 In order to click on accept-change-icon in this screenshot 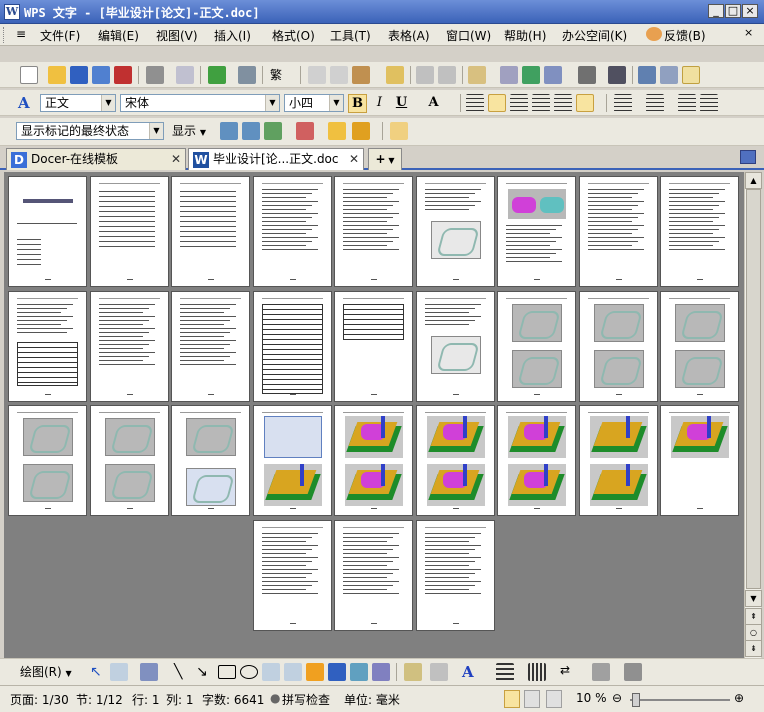, I will do `click(273, 131)`.